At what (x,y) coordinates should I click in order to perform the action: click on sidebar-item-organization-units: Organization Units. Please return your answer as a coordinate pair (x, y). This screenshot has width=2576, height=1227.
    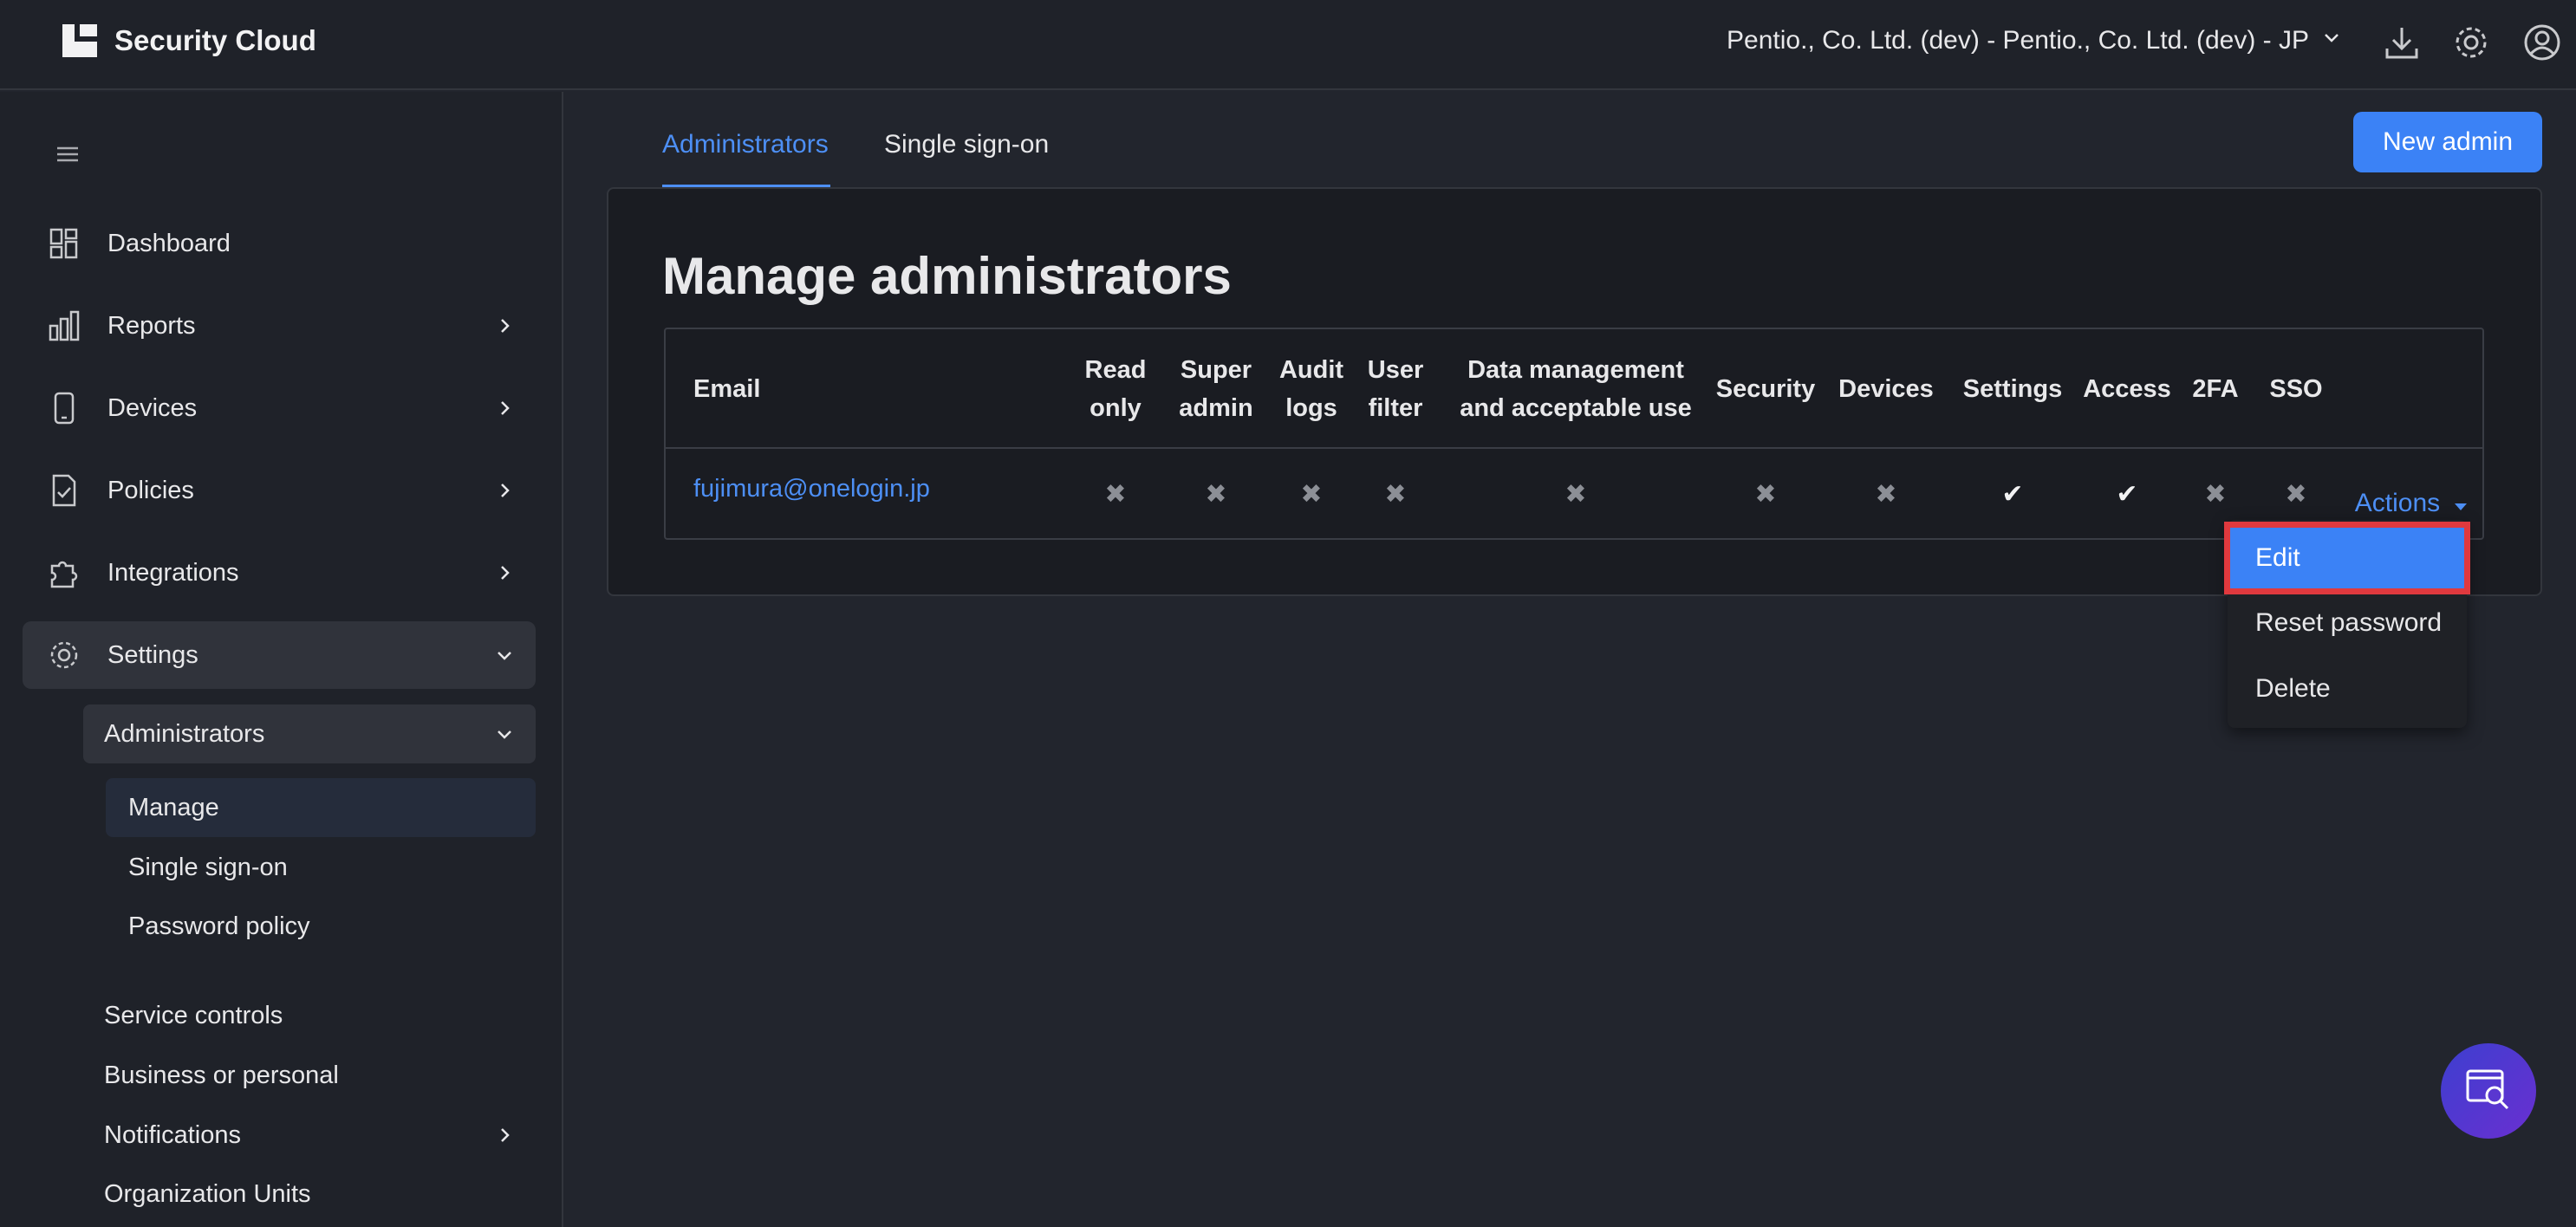
    Looking at the image, I should click on (309, 1194).